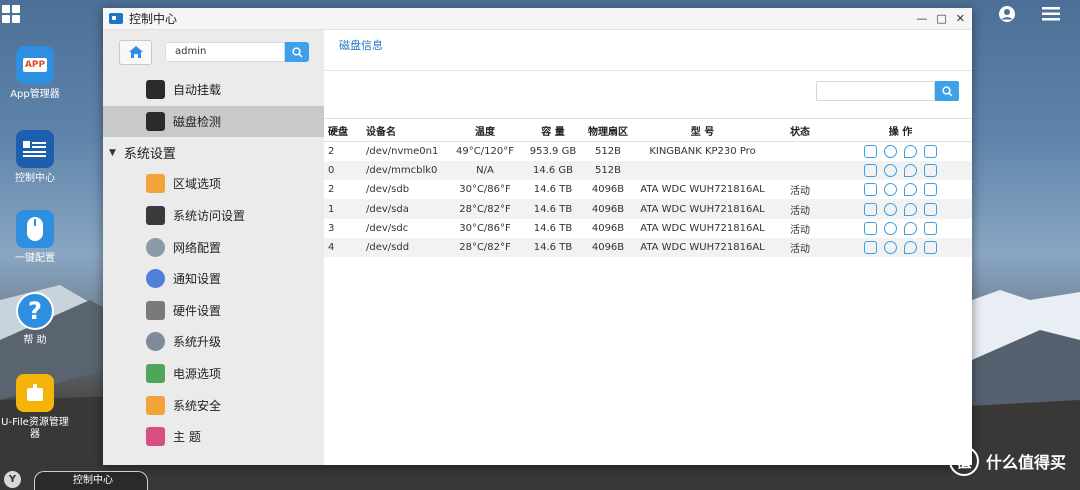 The height and width of the screenshot is (490, 1080). Describe the element at coordinates (35, 178) in the screenshot. I see `desktop-icon-label: 控制中心` at that location.